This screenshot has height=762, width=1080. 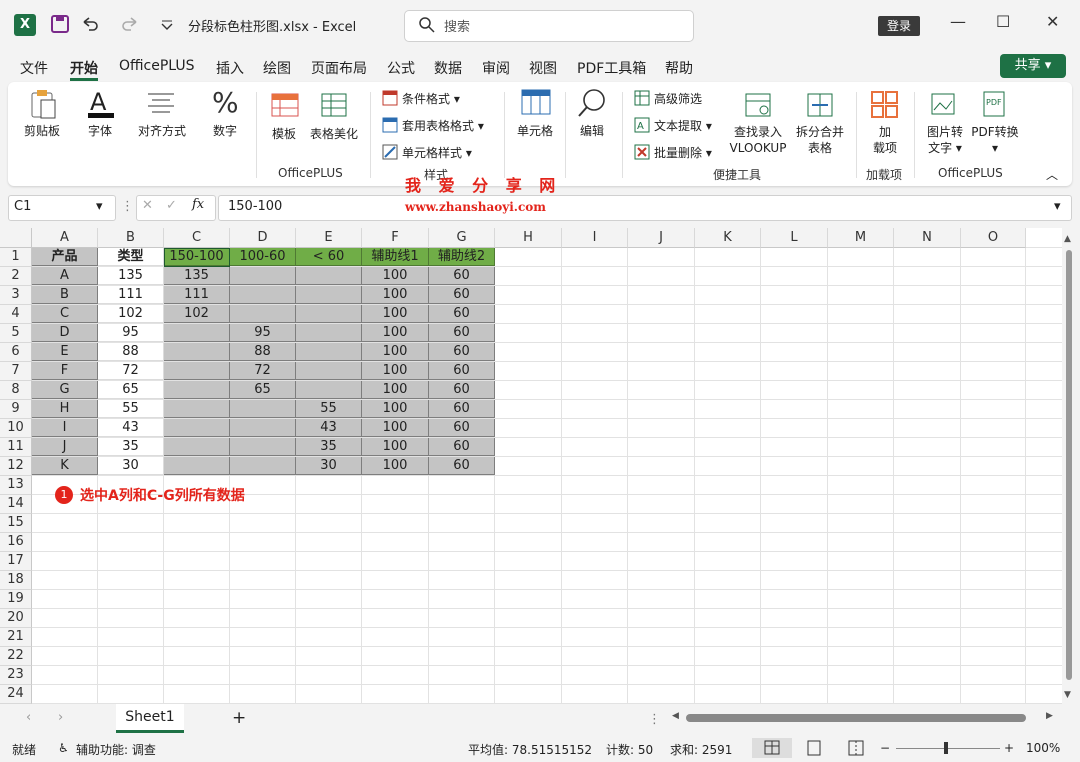 I want to click on menu-pdf-toolbox: PDF工具箱, so click(x=611, y=68).